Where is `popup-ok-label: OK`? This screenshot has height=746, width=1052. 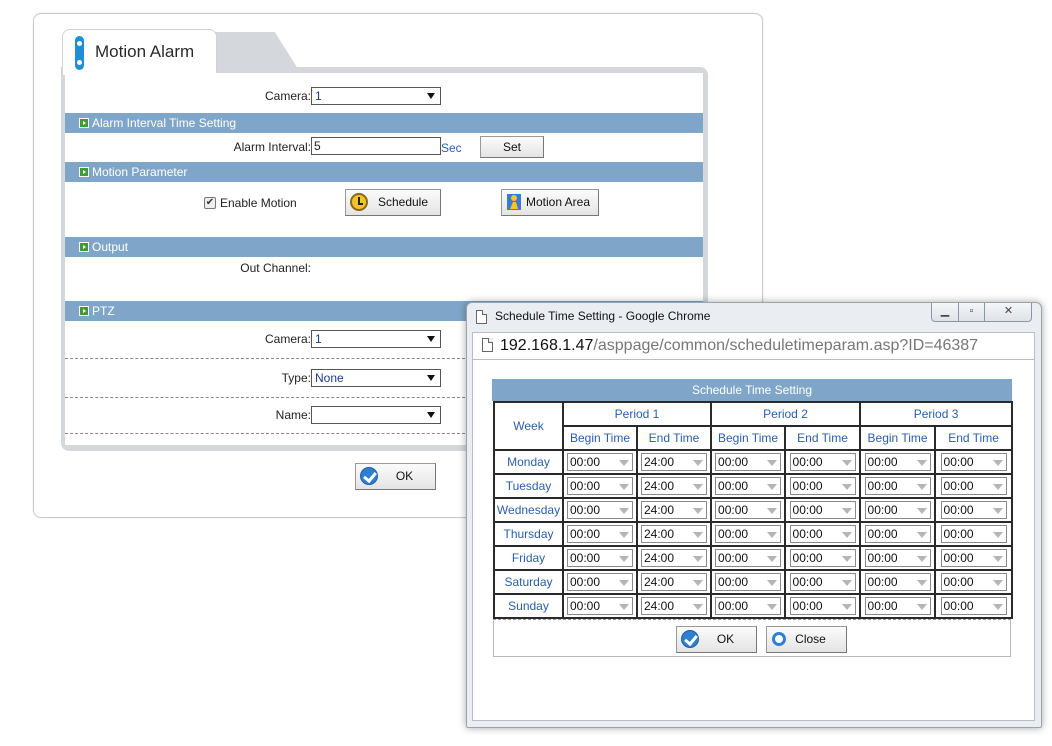 popup-ok-label: OK is located at coordinates (725, 639).